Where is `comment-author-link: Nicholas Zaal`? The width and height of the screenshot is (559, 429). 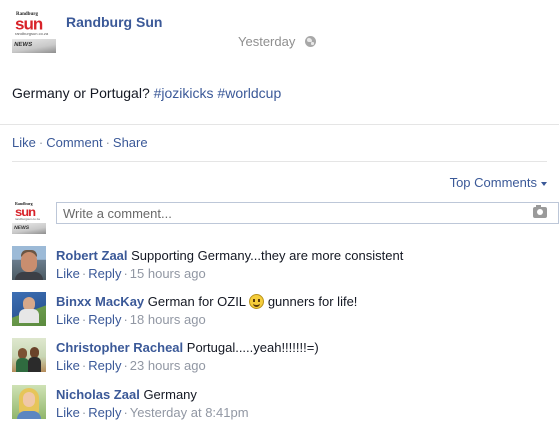
comment-author-link: Nicholas Zaal is located at coordinates (98, 394).